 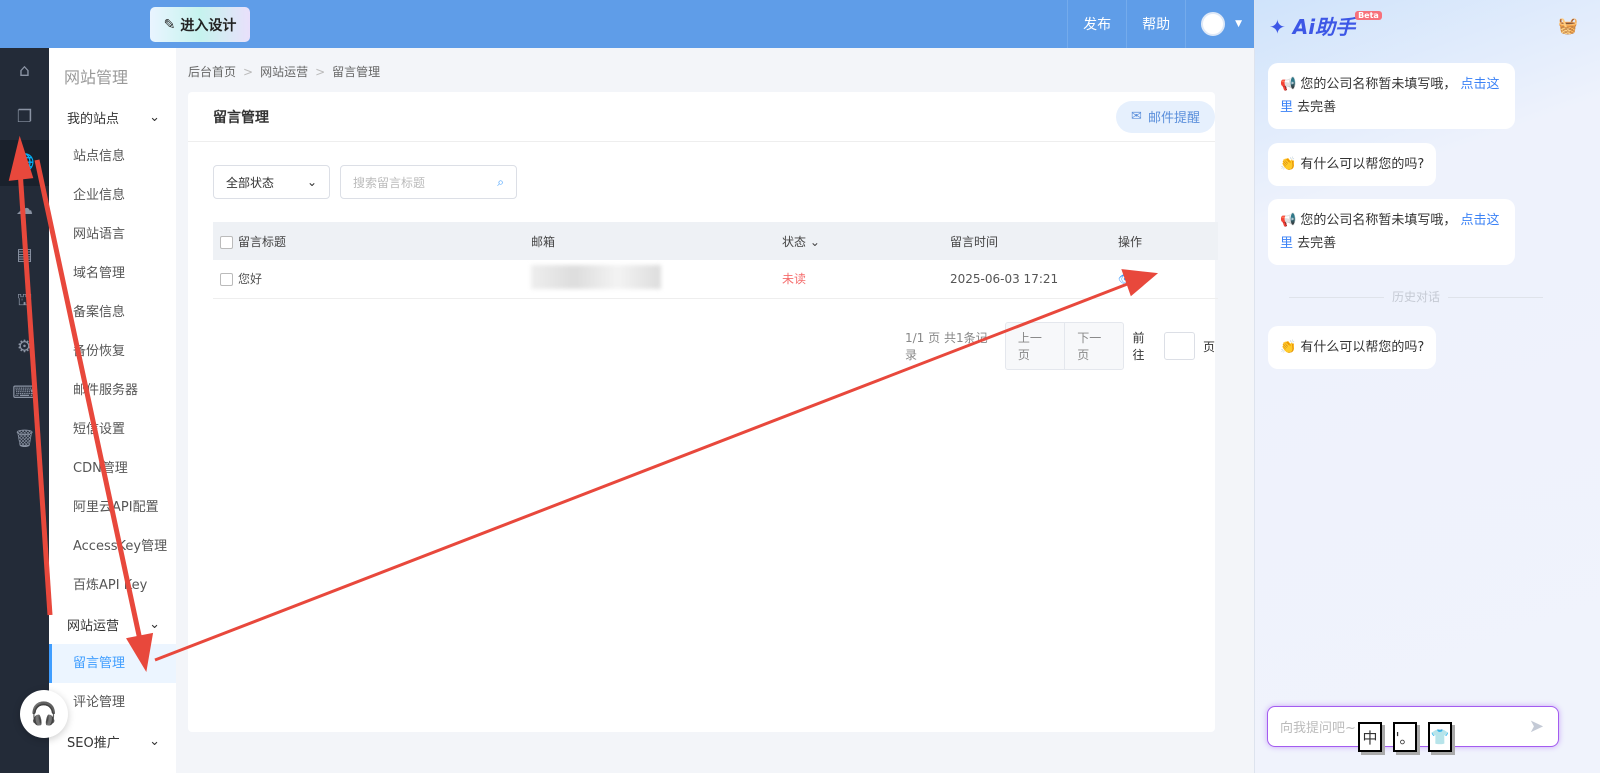 What do you see at coordinates (169, 24) in the screenshot?
I see `edit-icon: ✎` at bounding box center [169, 24].